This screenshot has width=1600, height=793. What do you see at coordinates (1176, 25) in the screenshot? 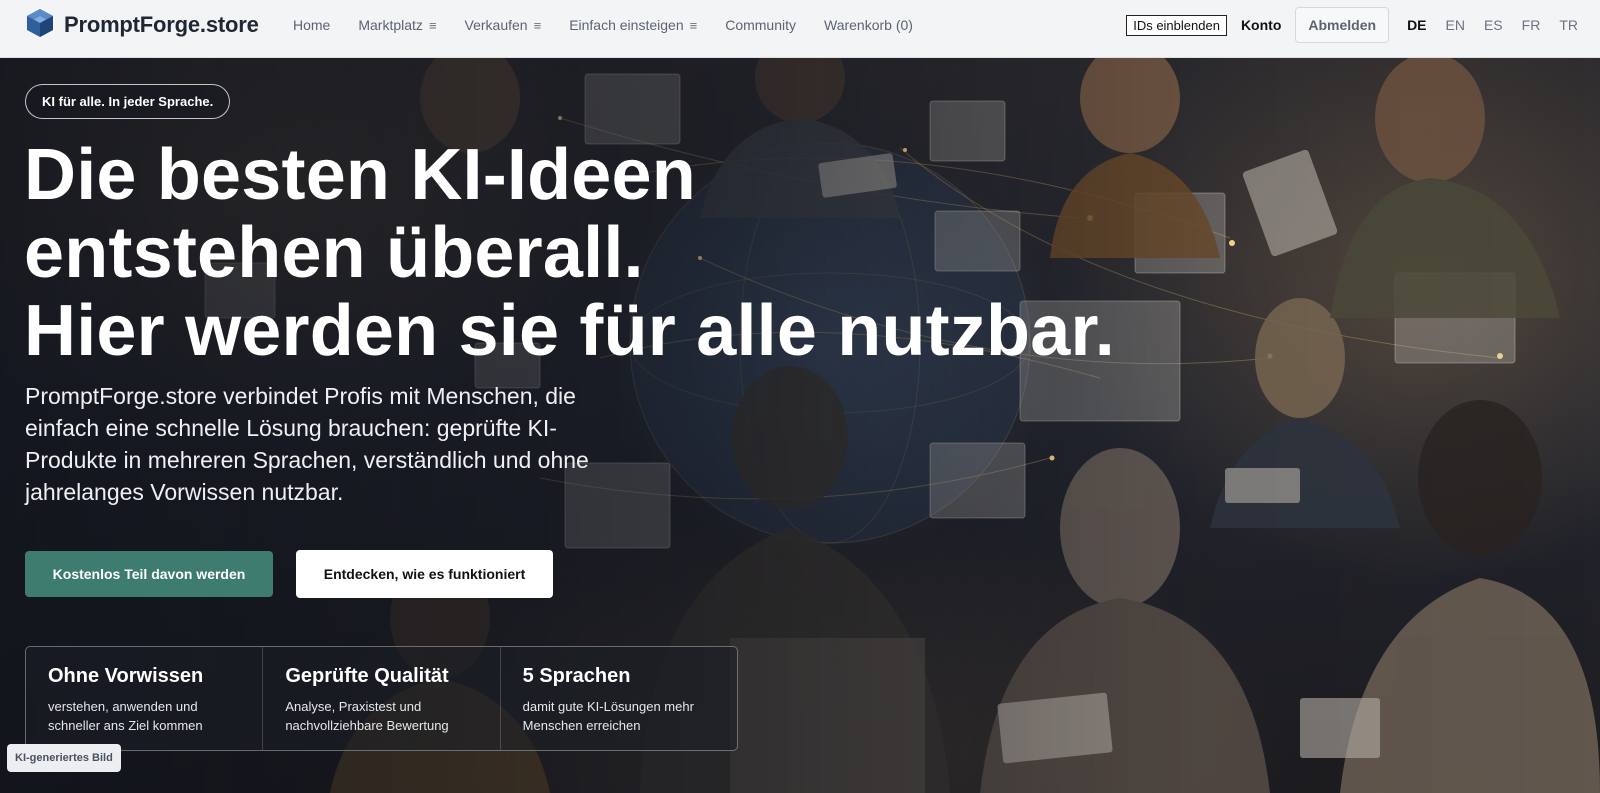
I see `show-ids-button: IDs einblenden` at bounding box center [1176, 25].